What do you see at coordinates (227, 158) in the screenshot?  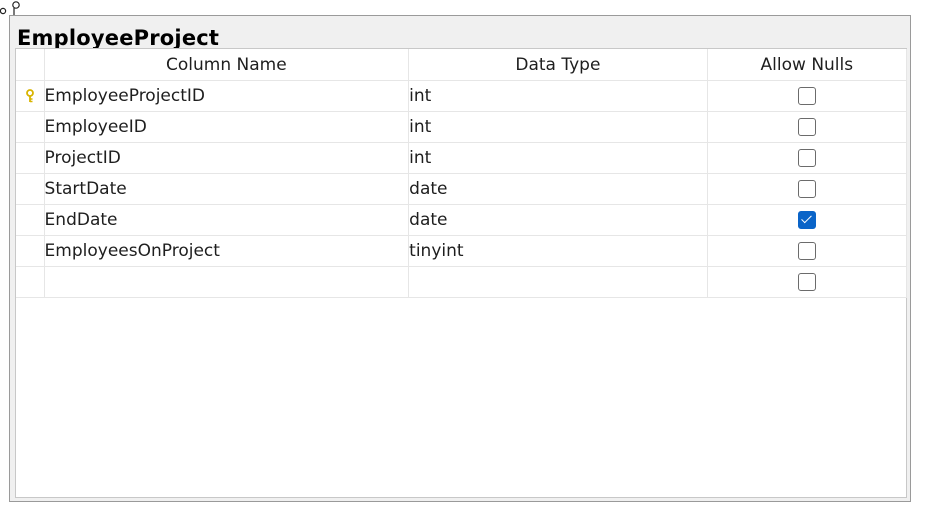 I see `column-name-cell: ProjectID` at bounding box center [227, 158].